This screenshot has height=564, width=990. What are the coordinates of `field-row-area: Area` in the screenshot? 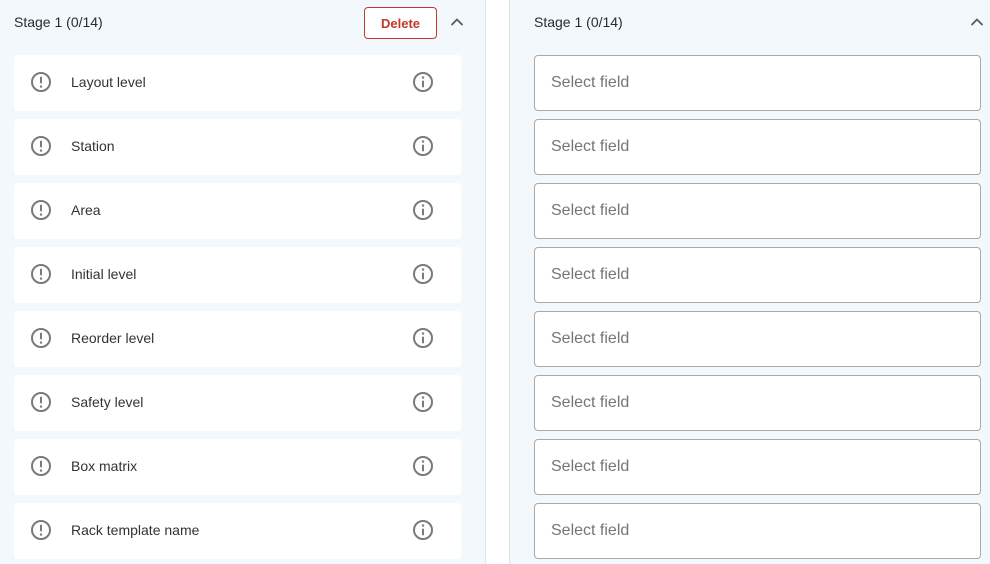 It's located at (237, 211).